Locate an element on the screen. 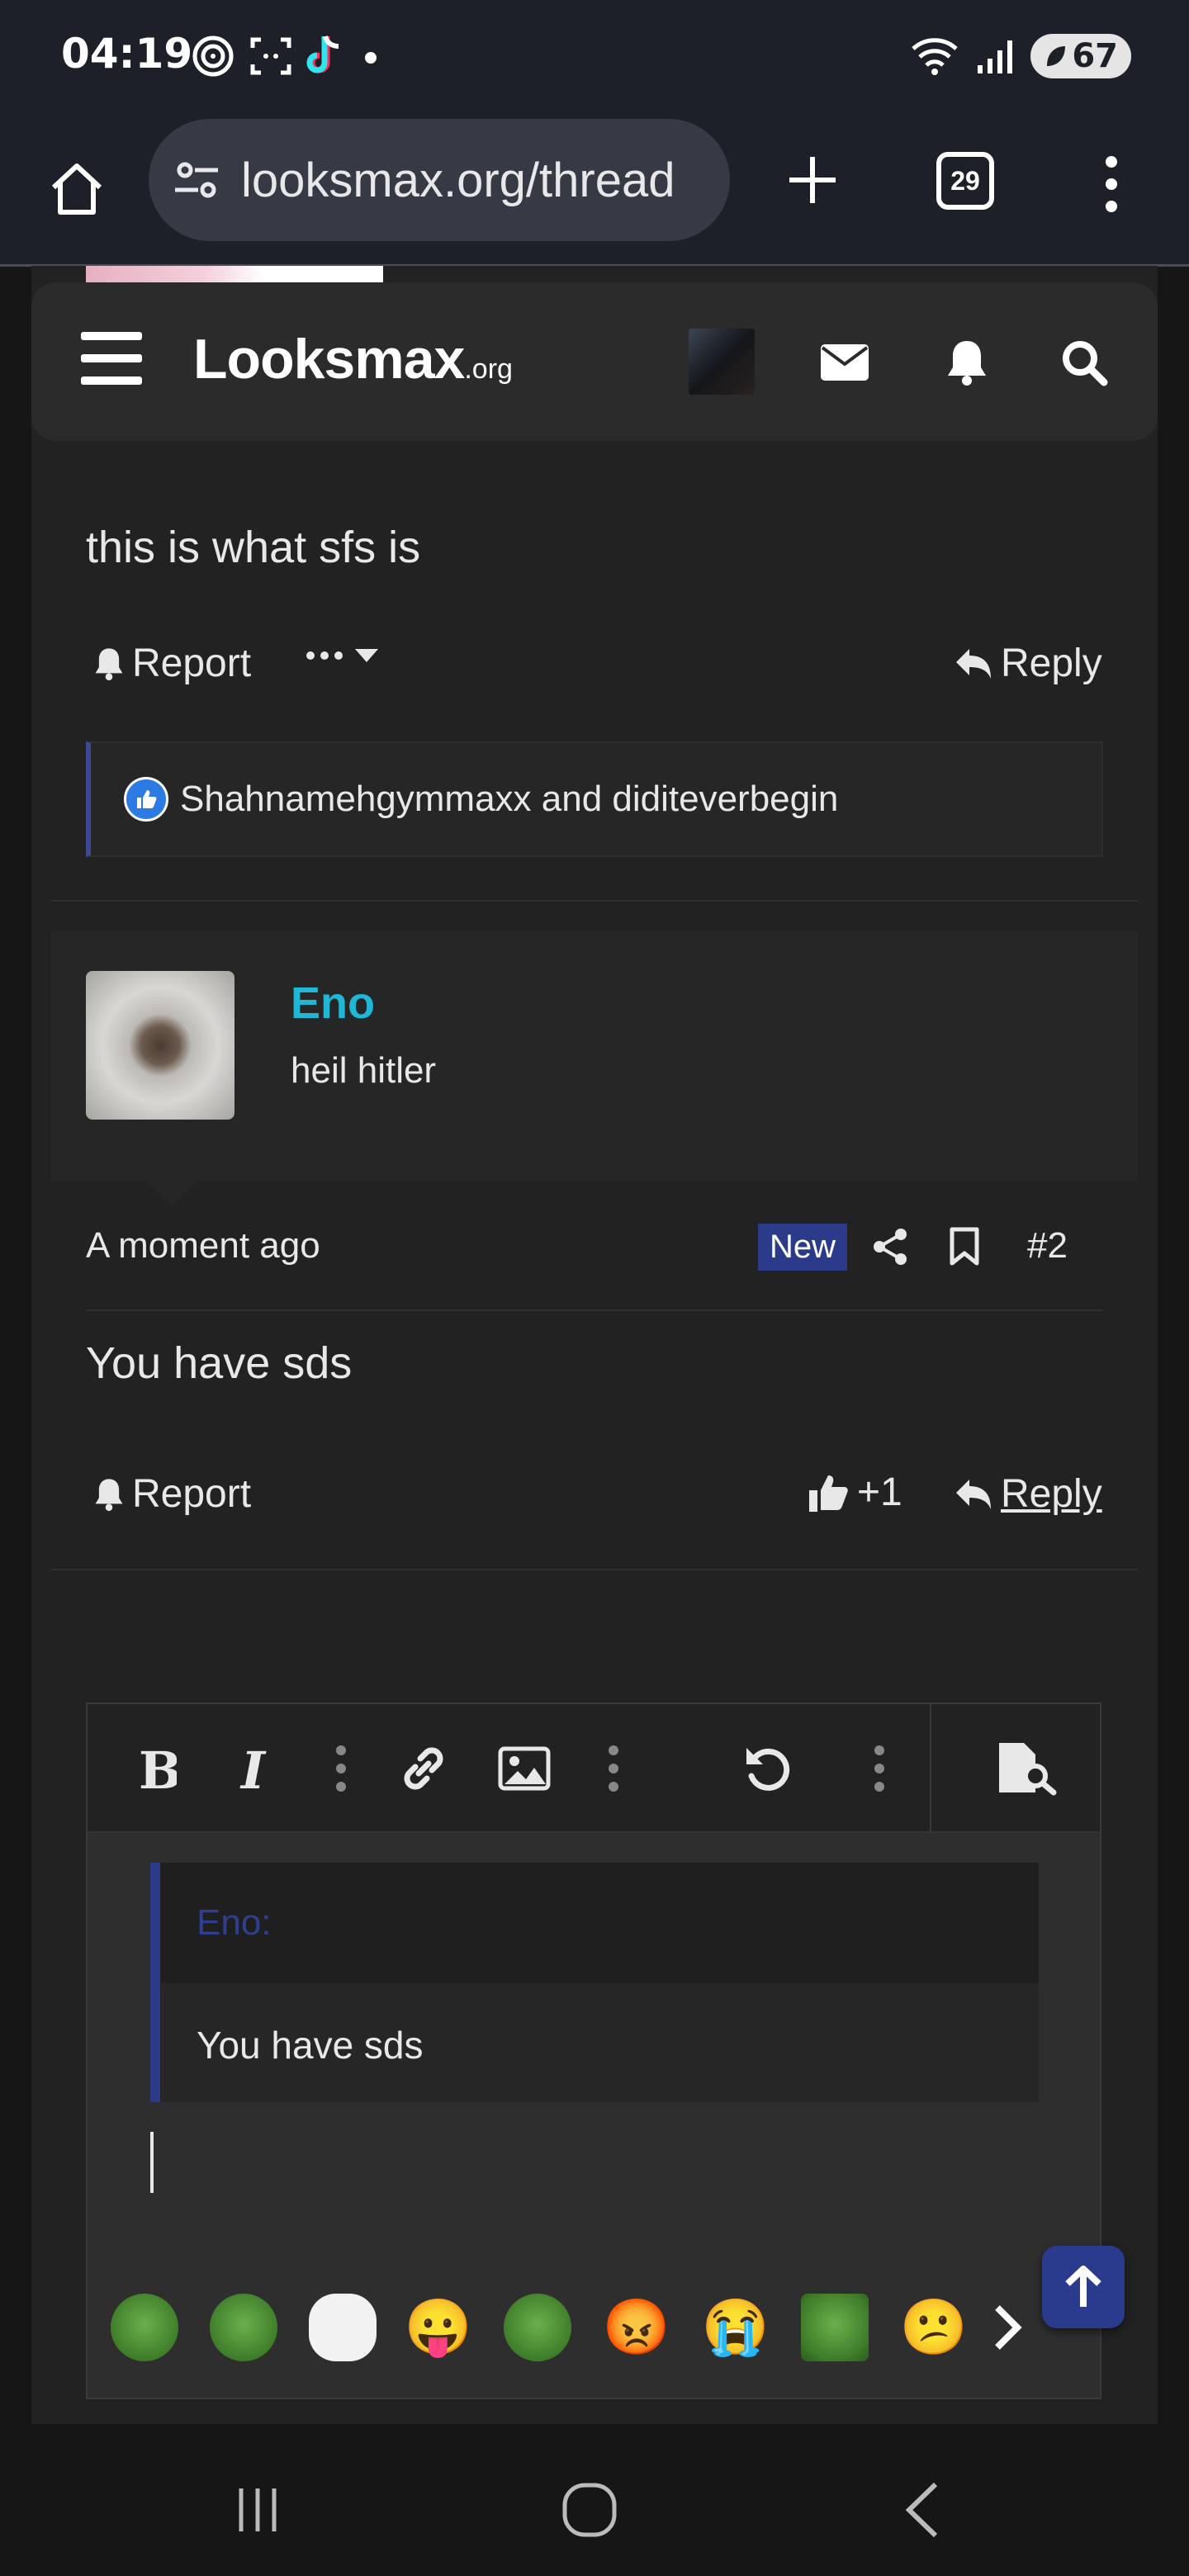  editor-toolbar: B I is located at coordinates (594, 1768).